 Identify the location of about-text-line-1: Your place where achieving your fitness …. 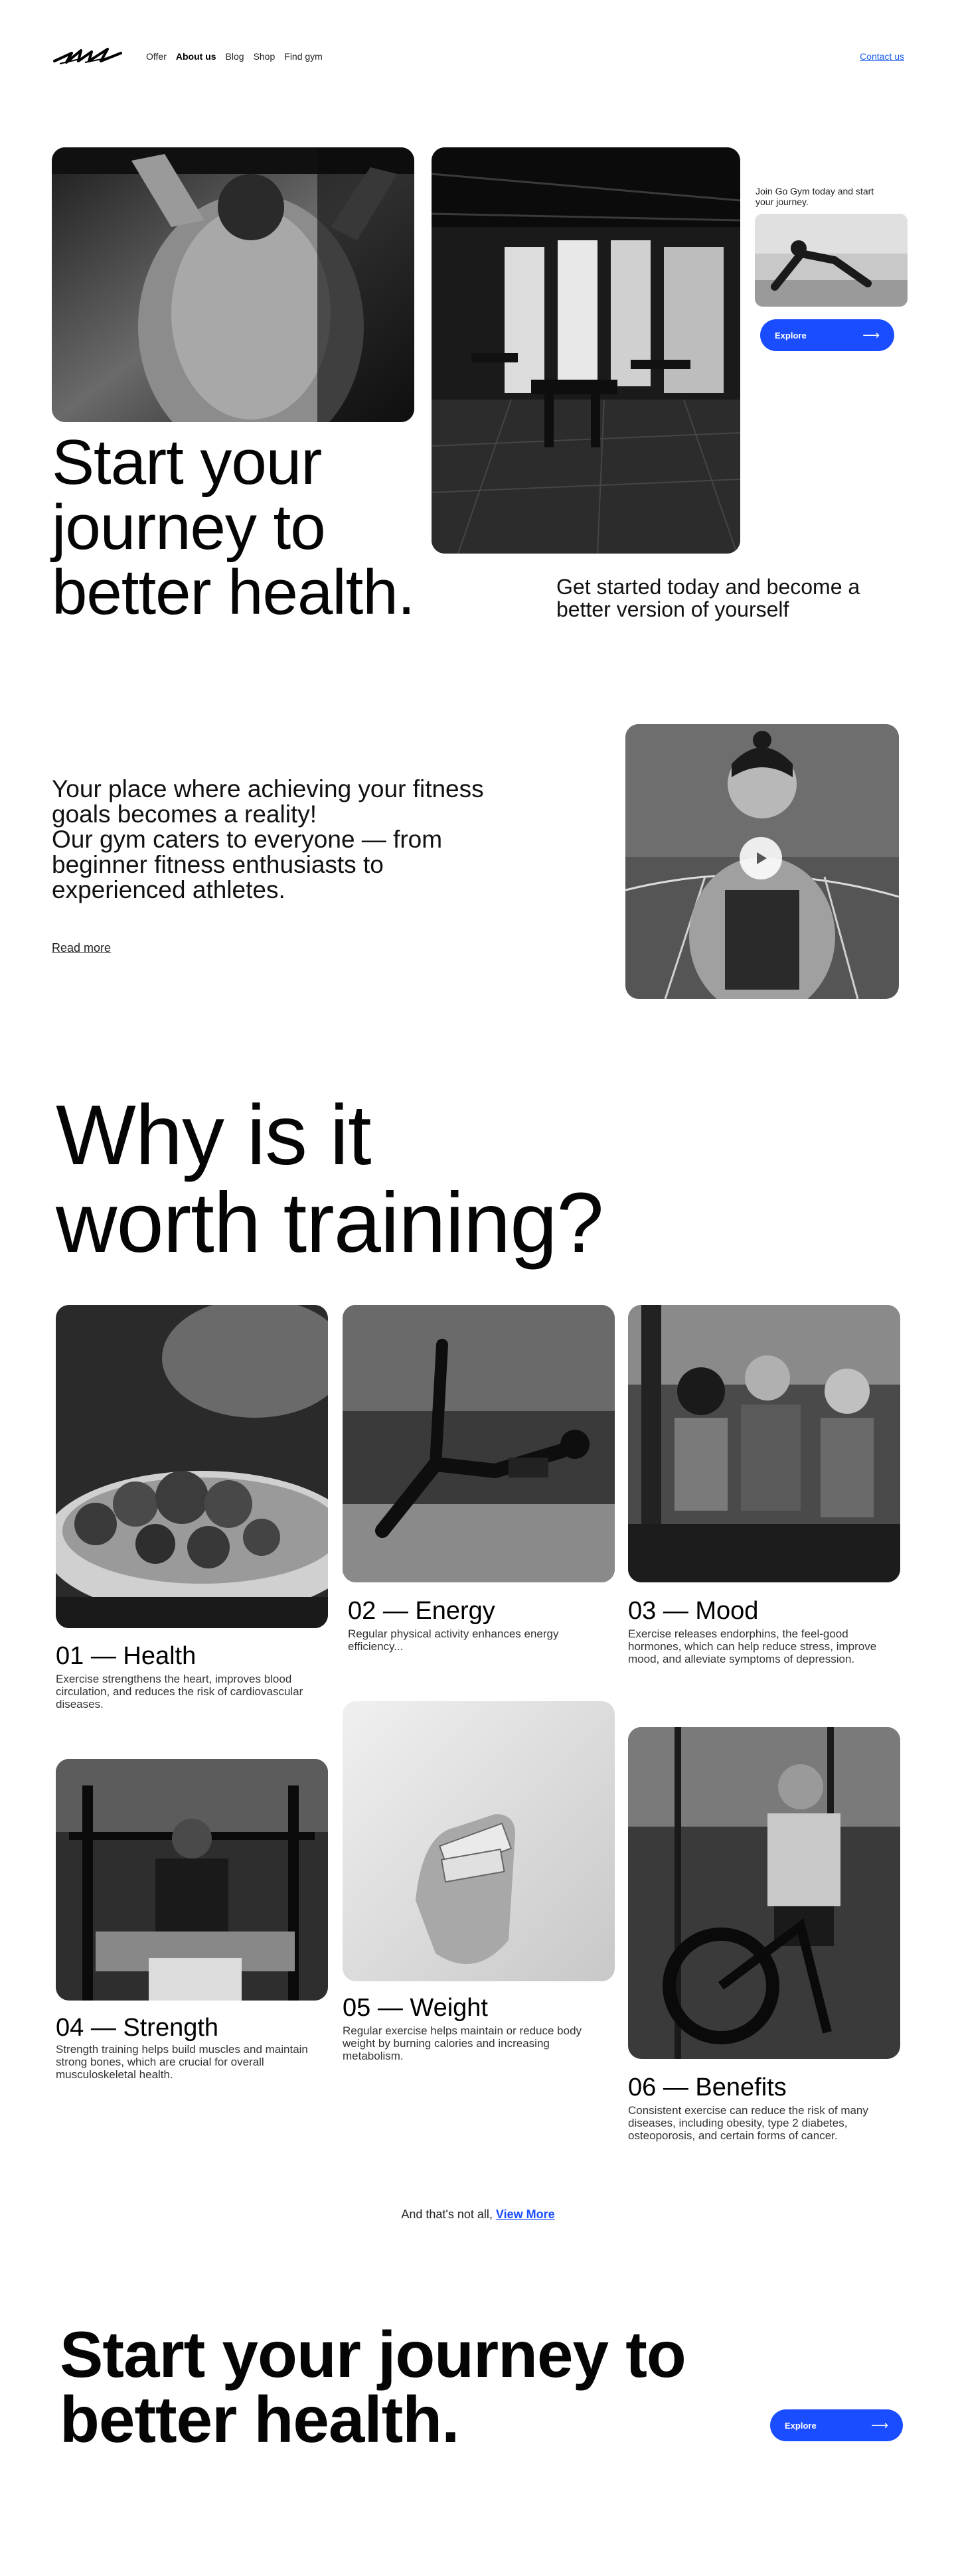
(268, 801).